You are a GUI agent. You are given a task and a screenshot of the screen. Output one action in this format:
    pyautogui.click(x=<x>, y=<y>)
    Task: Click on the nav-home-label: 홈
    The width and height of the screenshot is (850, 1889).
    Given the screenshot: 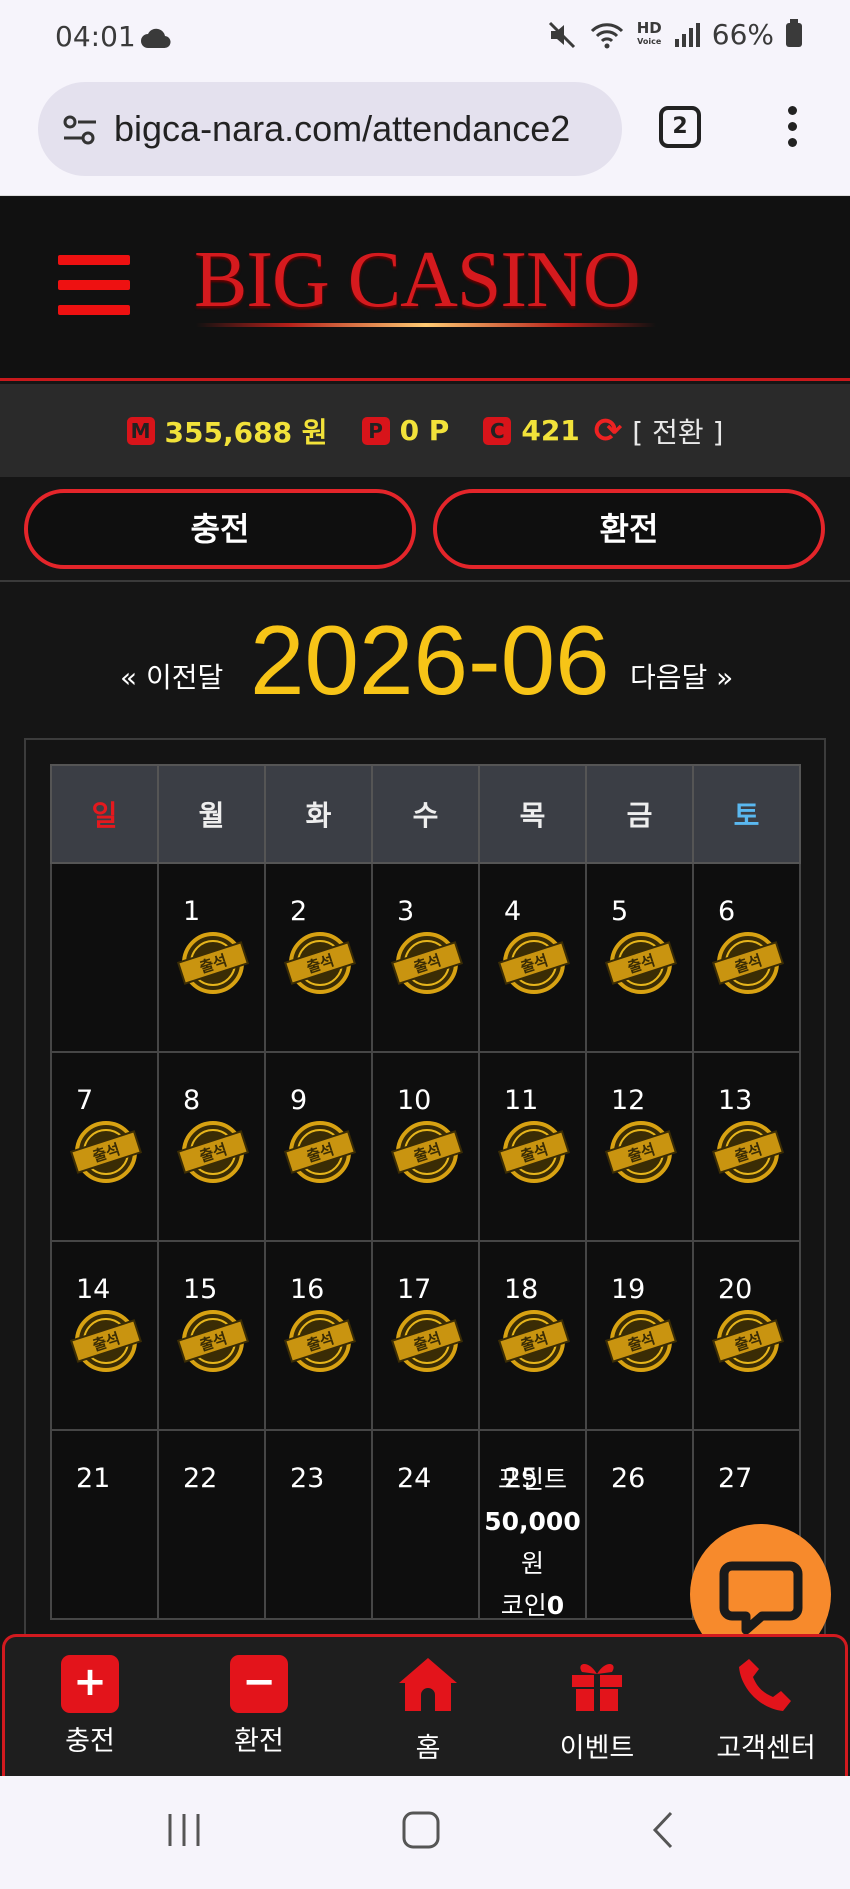 What is the action you would take?
    pyautogui.click(x=428, y=1748)
    